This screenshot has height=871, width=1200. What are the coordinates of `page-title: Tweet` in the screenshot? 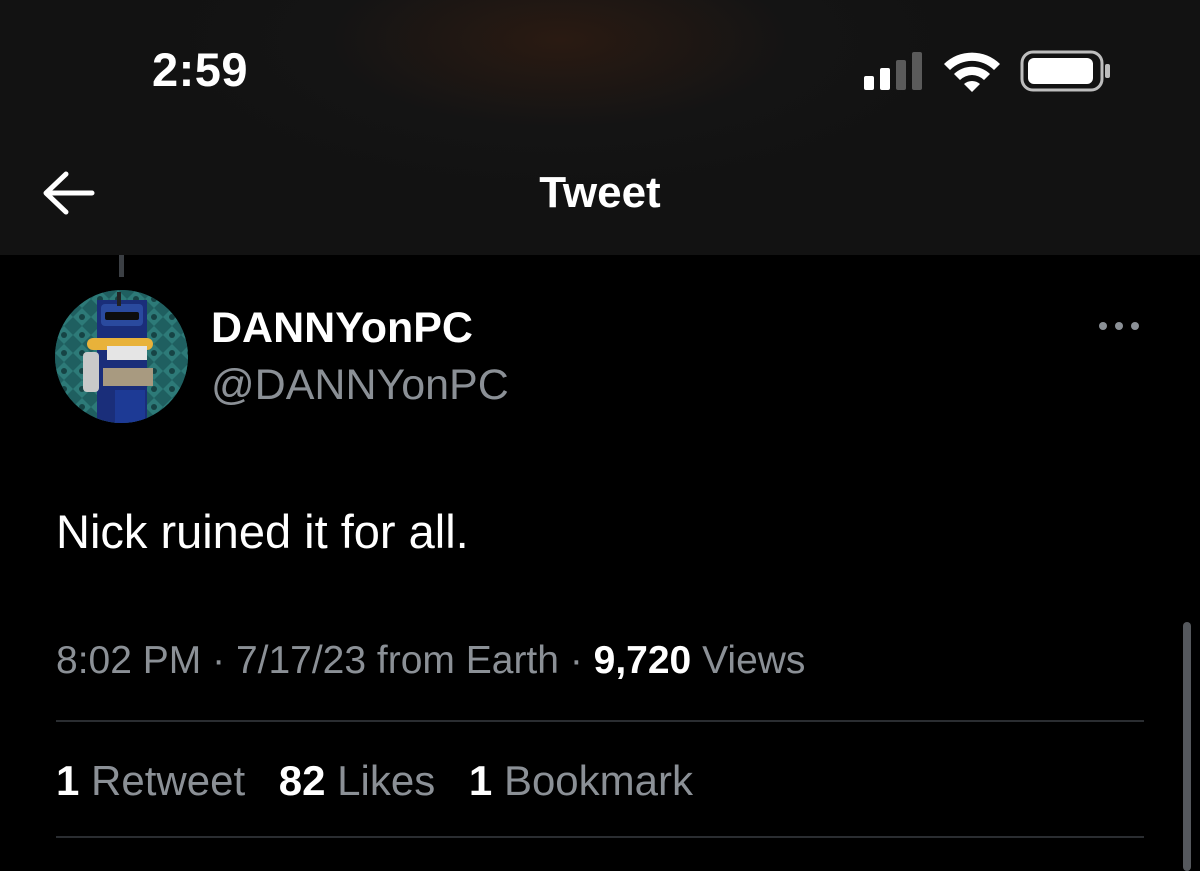 It's located at (600, 192).